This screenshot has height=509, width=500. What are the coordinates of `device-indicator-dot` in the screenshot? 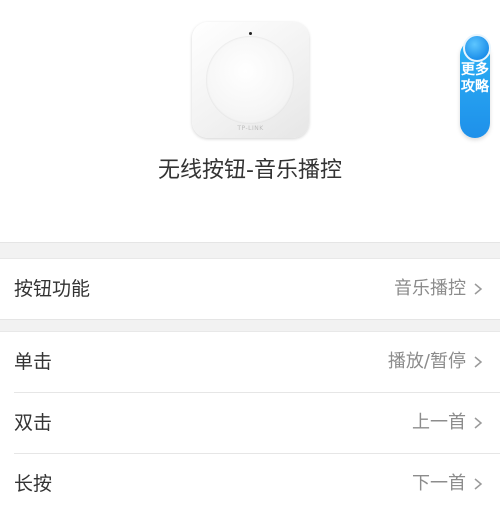 It's located at (250, 33).